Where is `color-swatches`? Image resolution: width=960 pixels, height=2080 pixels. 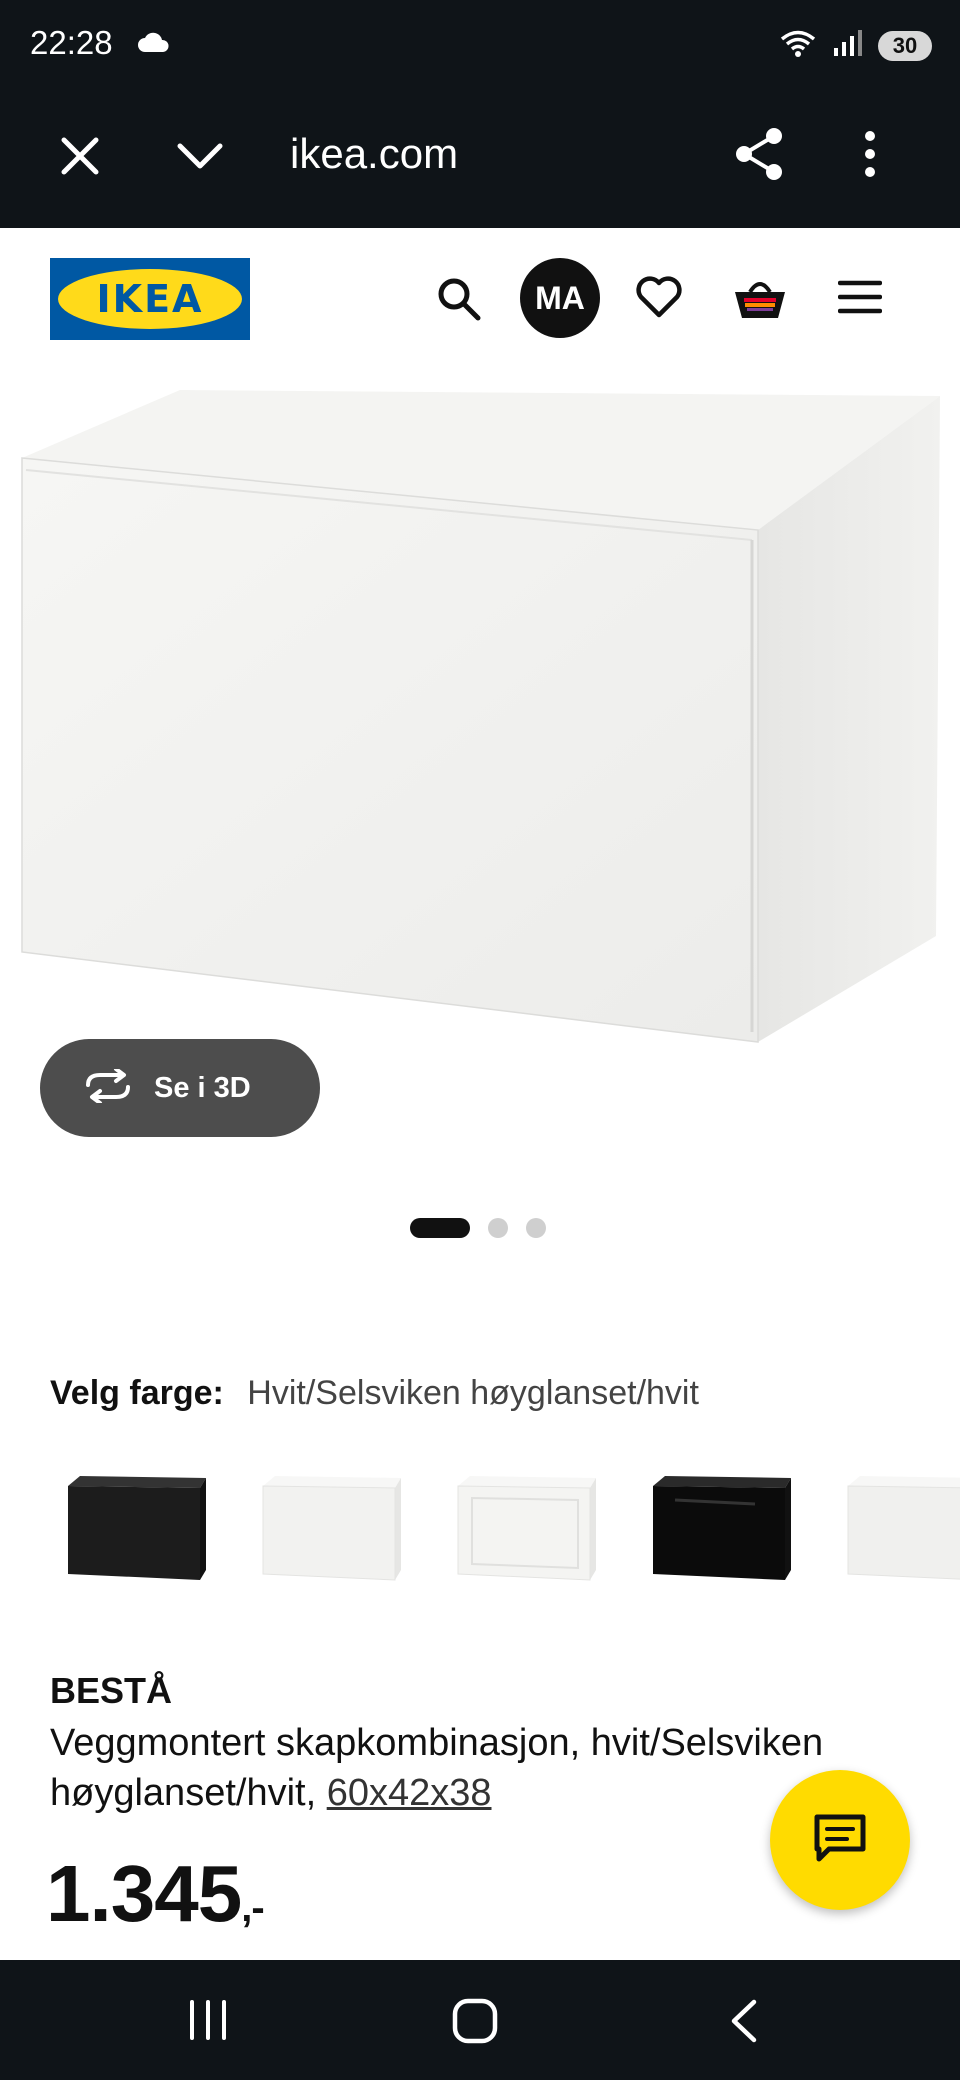 color-swatches is located at coordinates (505, 1535).